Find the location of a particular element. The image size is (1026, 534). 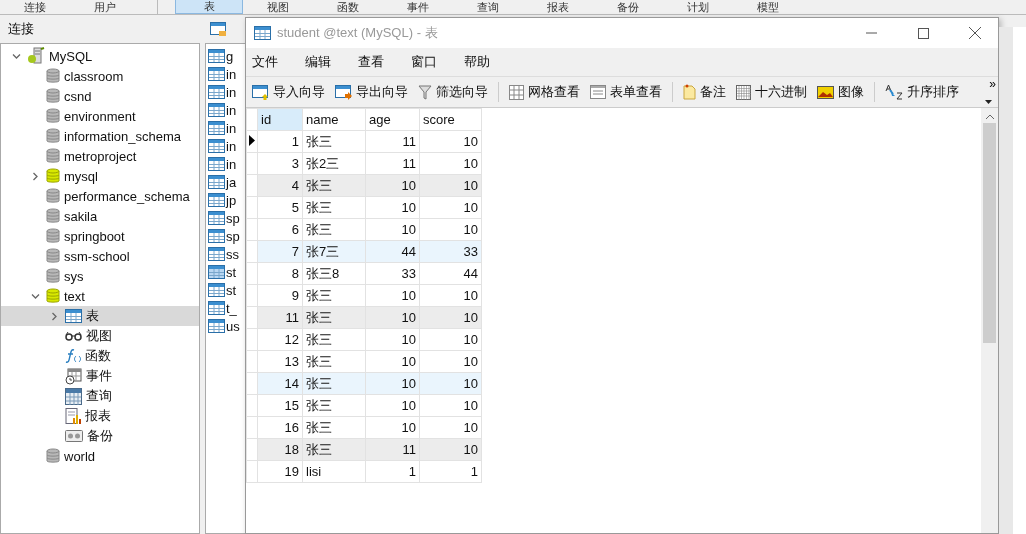

tree-item: 查询 is located at coordinates (100, 396).